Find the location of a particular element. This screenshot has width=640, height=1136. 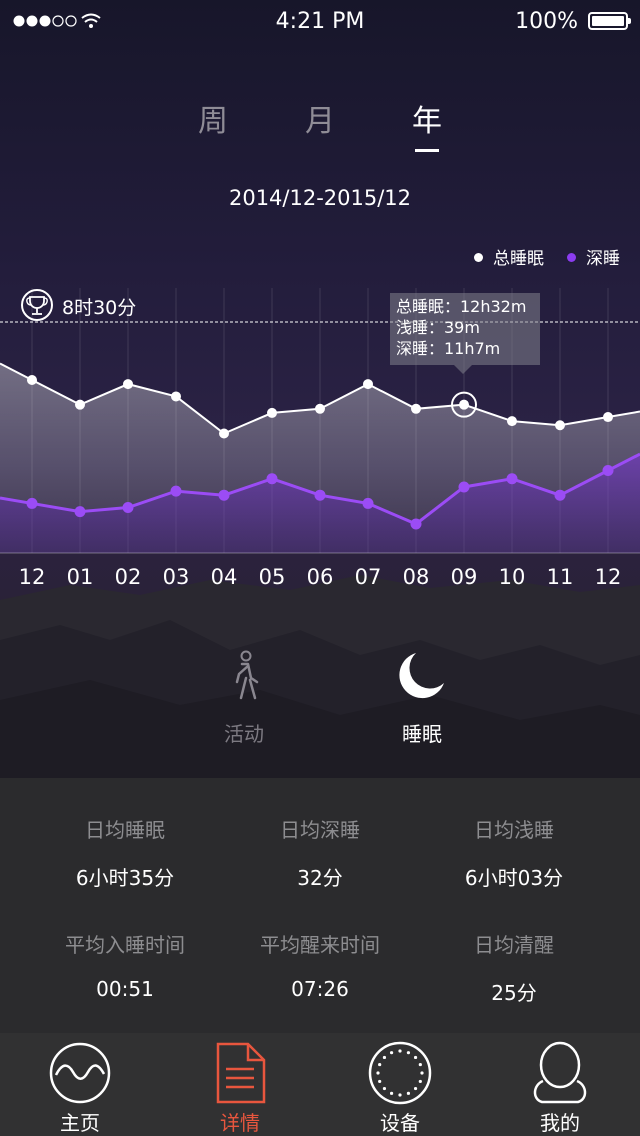

tab-profile-label: 我的 is located at coordinates (560, 1123).